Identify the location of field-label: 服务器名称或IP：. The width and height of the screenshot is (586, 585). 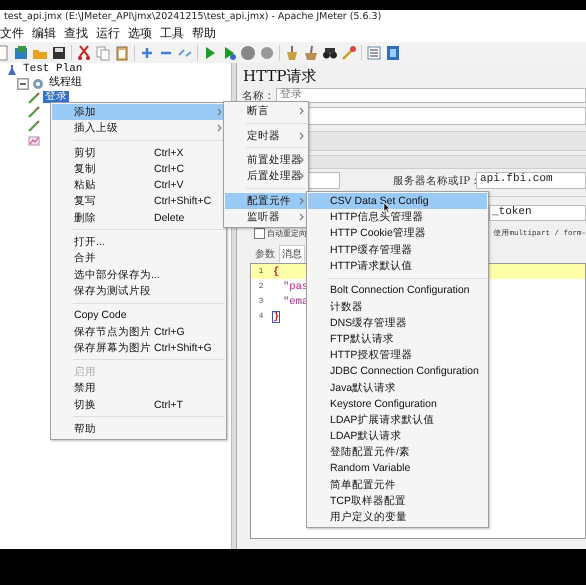
(434, 181).